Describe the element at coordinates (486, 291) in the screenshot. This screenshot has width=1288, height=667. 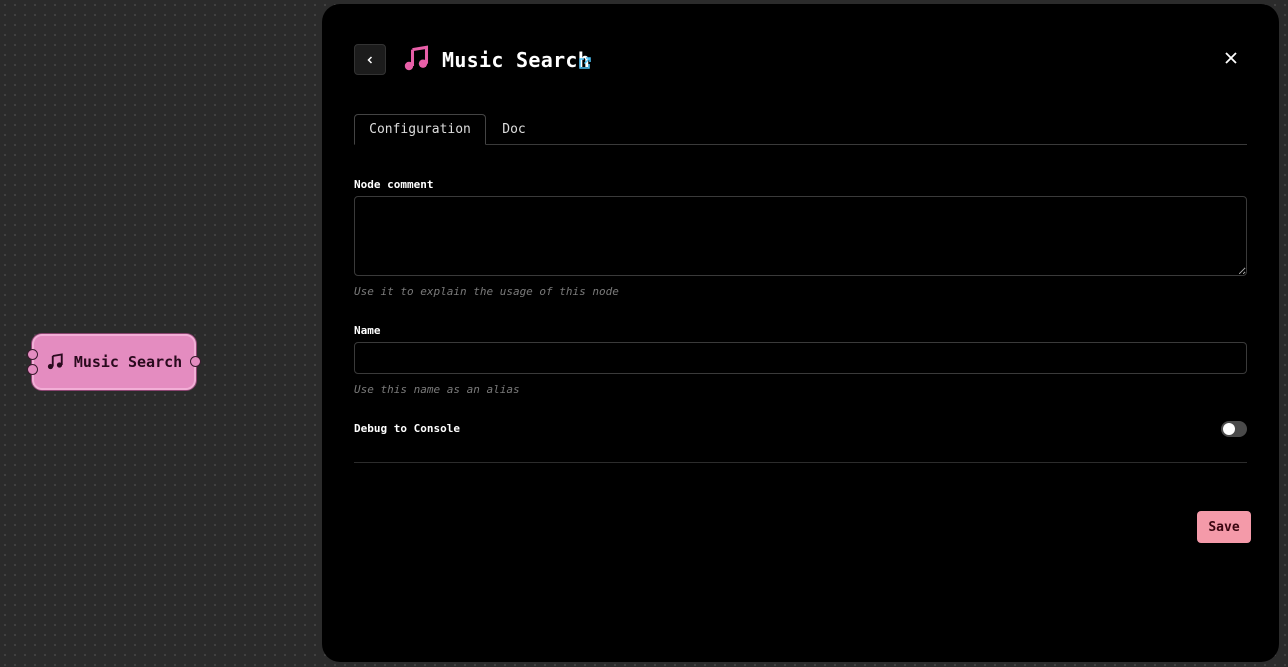
I see `node-comment-hint: Use it to explain the usage of this node` at that location.